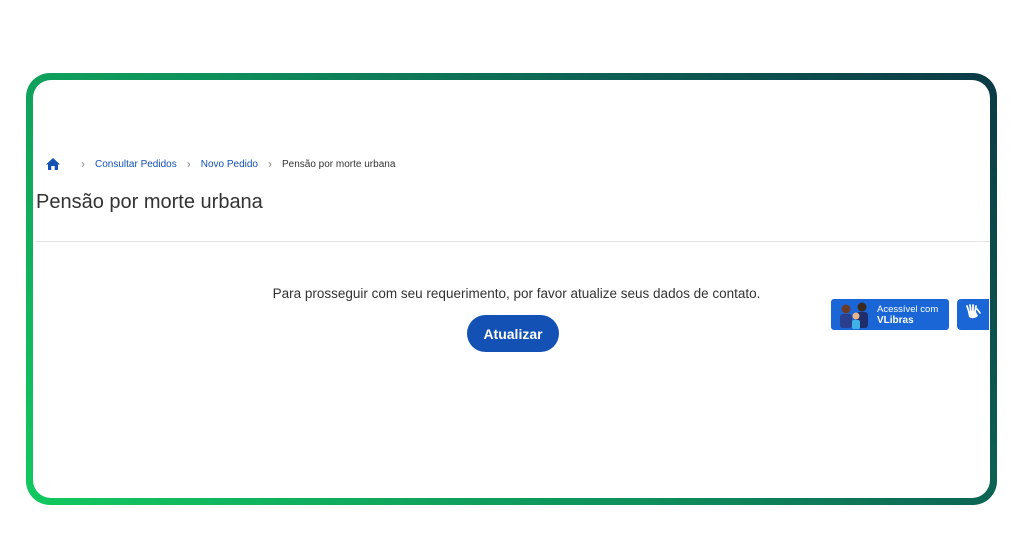  I want to click on vlibras-line2: VLibras, so click(895, 320).